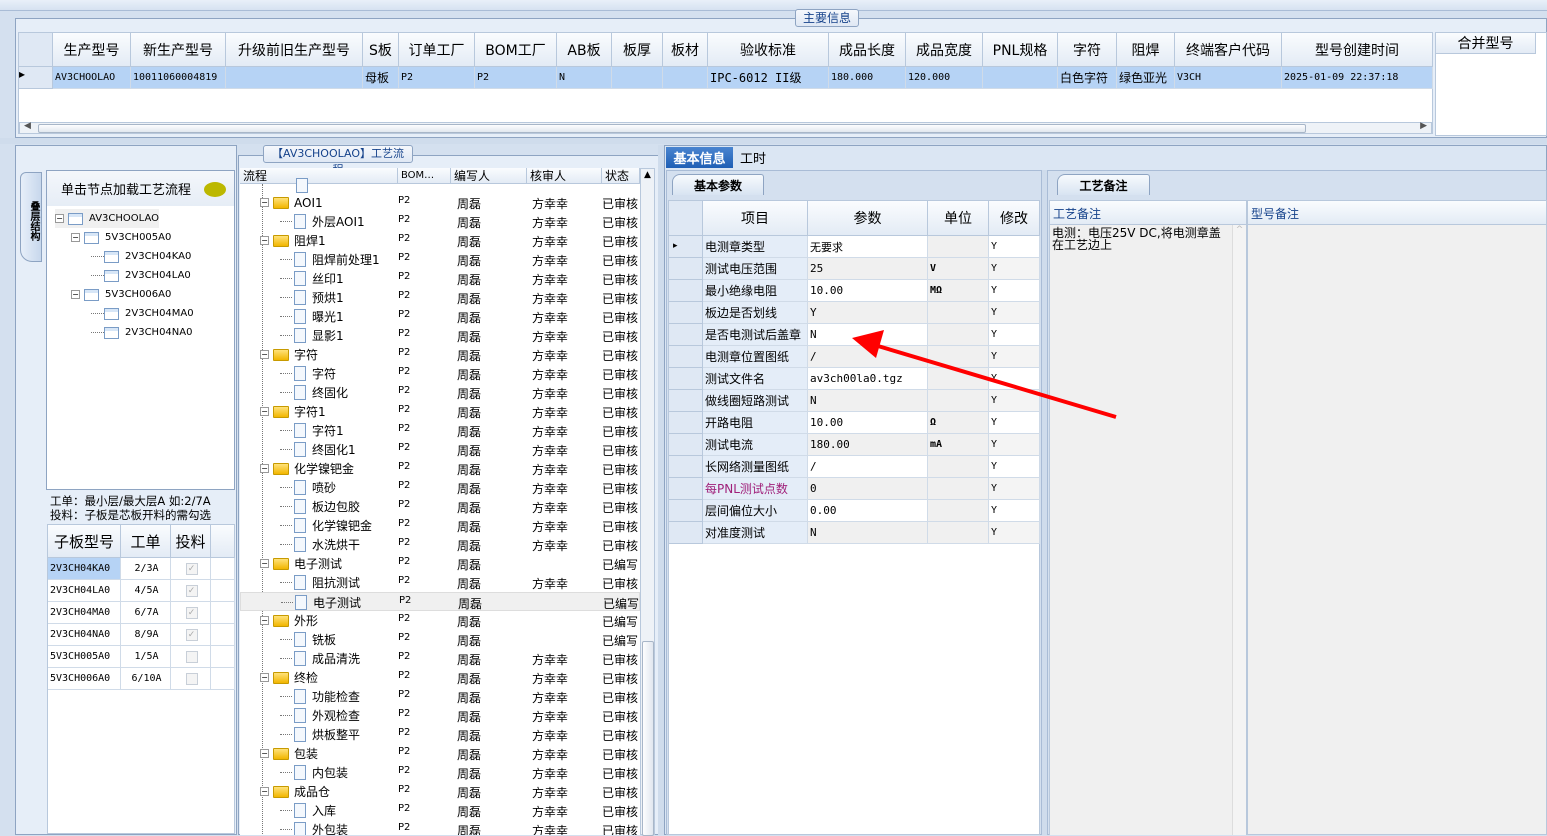  I want to click on process-row: 铣板 P2 周磊 已编写, so click(440, 639).